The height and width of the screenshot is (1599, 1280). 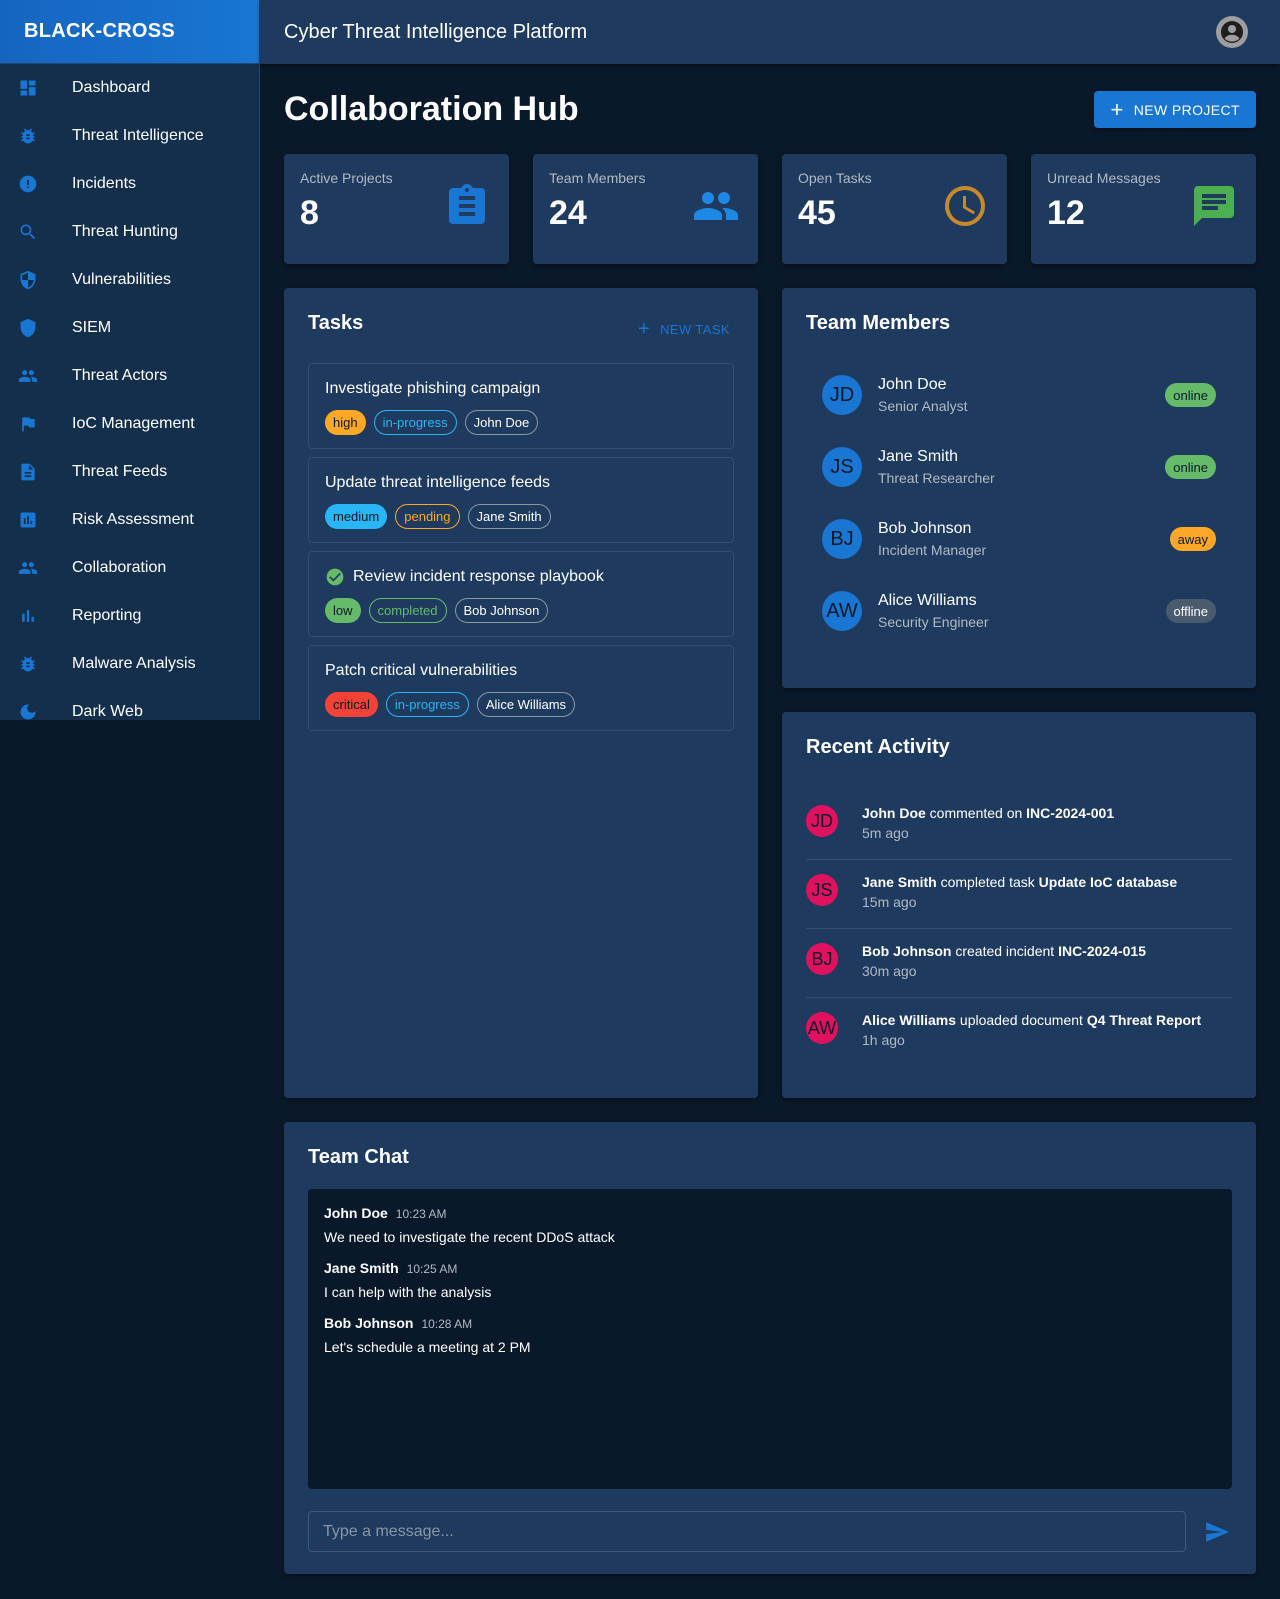 What do you see at coordinates (369, 1323) in the screenshot?
I see `chat-message-user: Bob Johnson` at bounding box center [369, 1323].